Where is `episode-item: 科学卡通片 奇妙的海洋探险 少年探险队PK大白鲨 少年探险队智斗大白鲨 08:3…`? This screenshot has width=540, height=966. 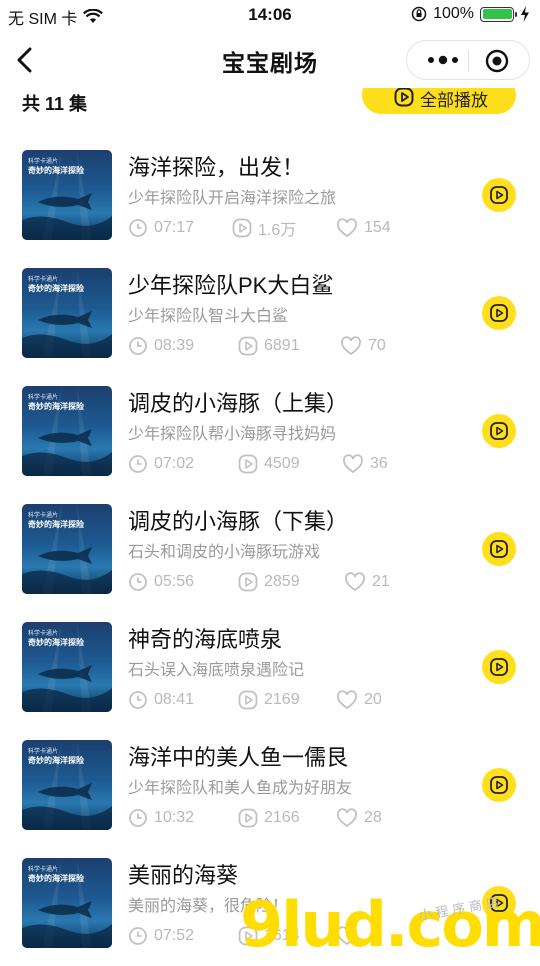 episode-item: 科学卡通片 奇妙的海洋探险 少年探险队PK大白鲨 少年探险队智斗大白鲨 08:3… is located at coordinates (270, 317).